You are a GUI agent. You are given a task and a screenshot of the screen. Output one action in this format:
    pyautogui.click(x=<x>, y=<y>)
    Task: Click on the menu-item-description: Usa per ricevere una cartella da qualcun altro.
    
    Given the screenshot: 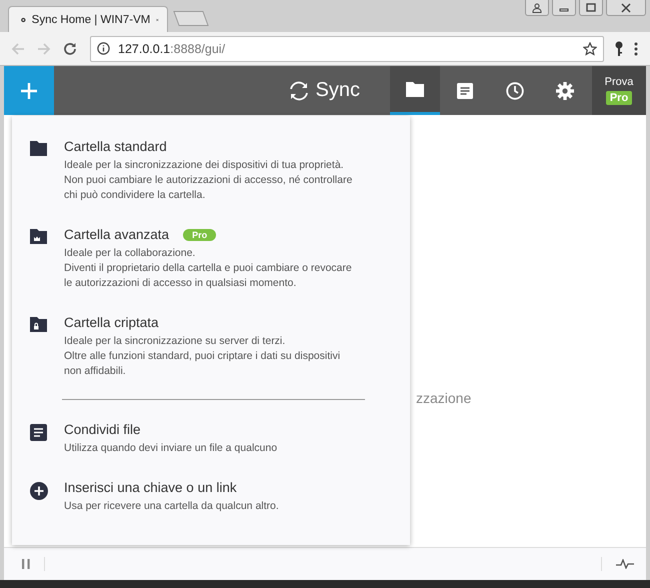 What is the action you would take?
    pyautogui.click(x=171, y=506)
    